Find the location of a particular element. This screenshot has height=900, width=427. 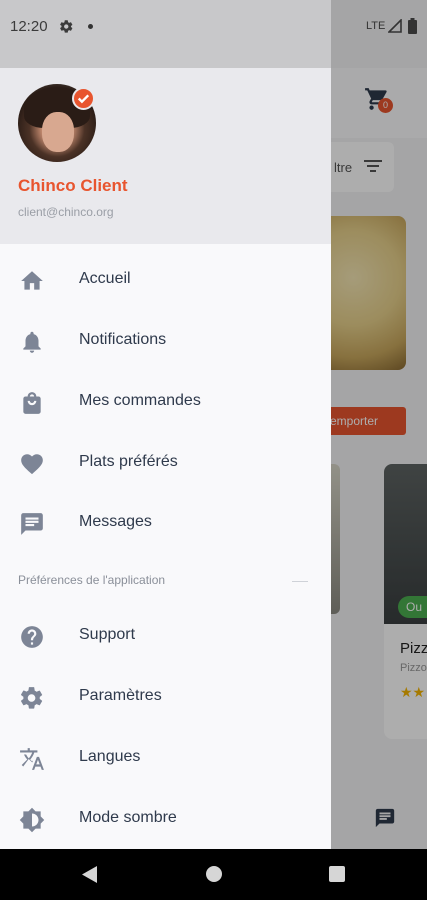

menu-item-label: Mes commandes is located at coordinates (140, 400).